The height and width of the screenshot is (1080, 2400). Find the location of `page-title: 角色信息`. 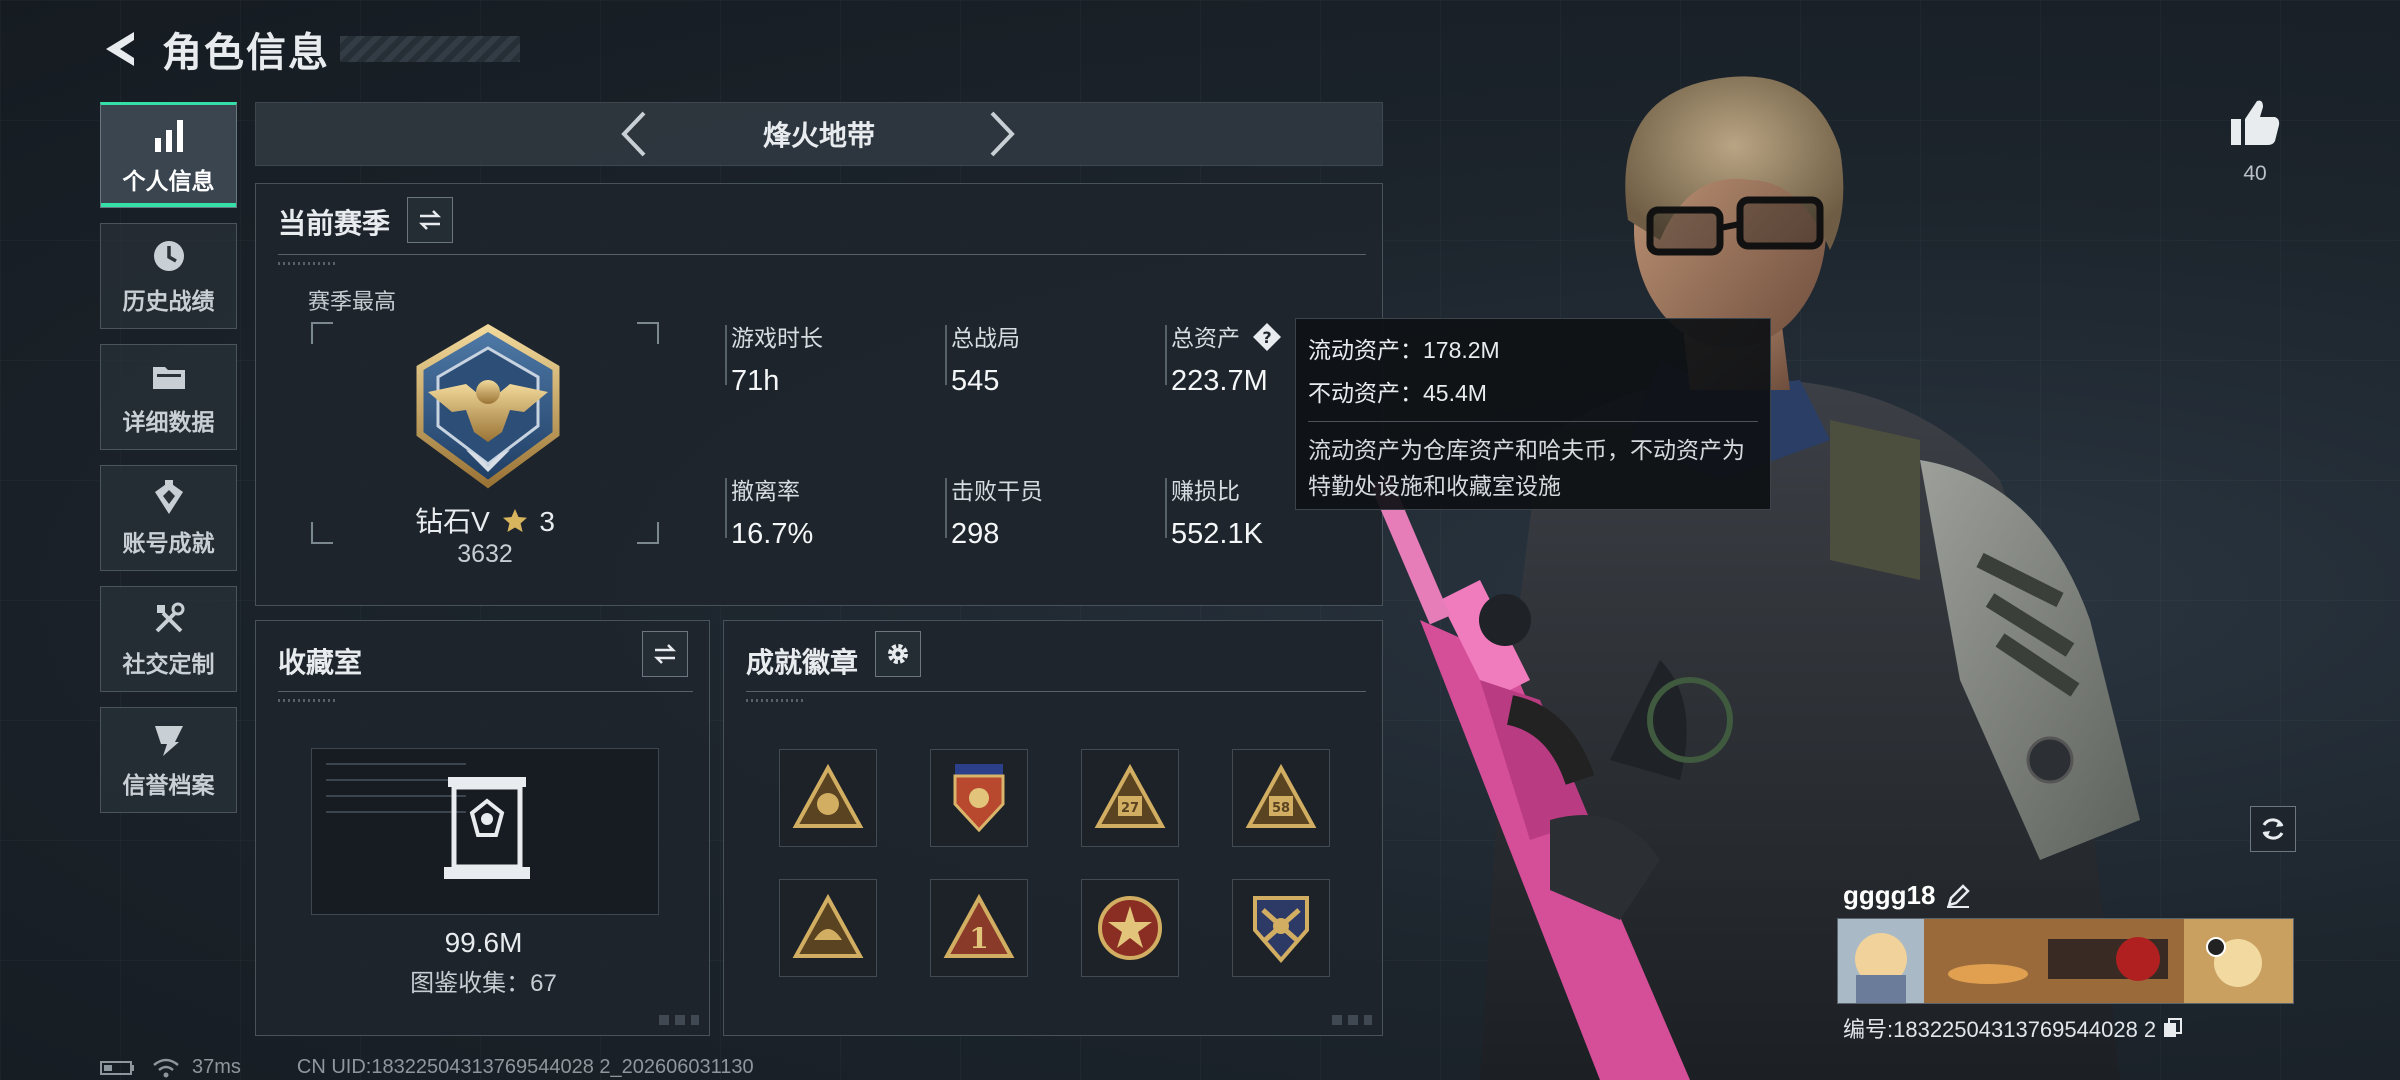

page-title: 角色信息 is located at coordinates (246, 53).